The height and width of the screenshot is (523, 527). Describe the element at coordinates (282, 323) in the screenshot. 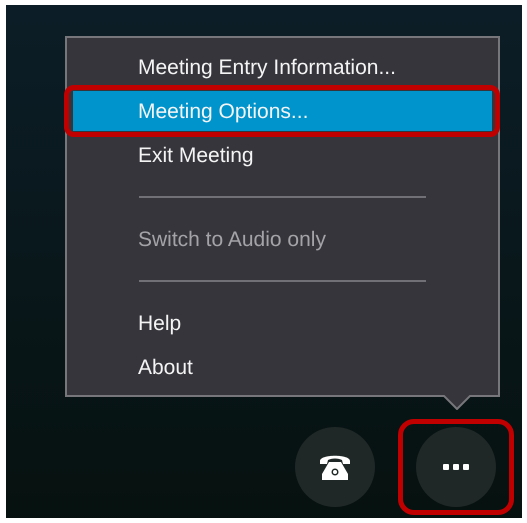

I see `menu-item: Help` at that location.